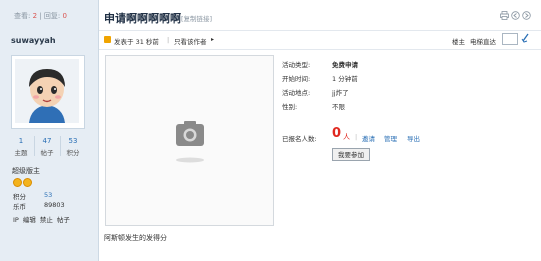 This screenshot has height=261, width=541. I want to click on stat-posts: 47 帖子, so click(47, 147).